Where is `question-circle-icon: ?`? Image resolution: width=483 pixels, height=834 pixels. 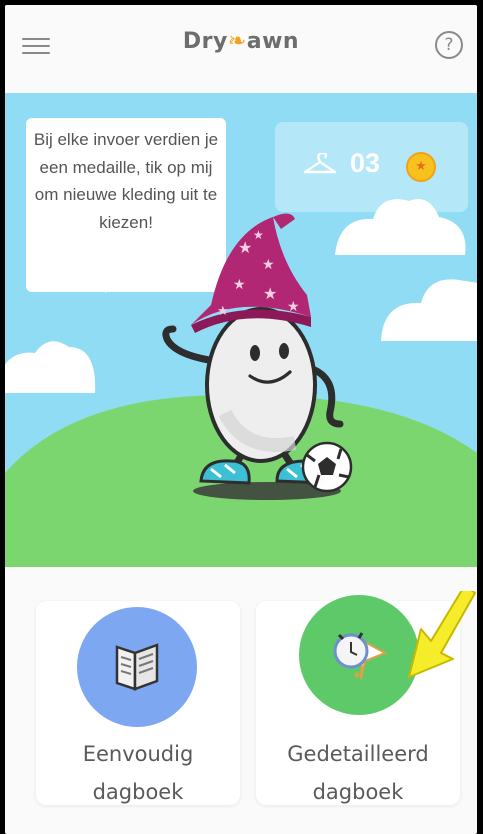
question-circle-icon: ? is located at coordinates (449, 45).